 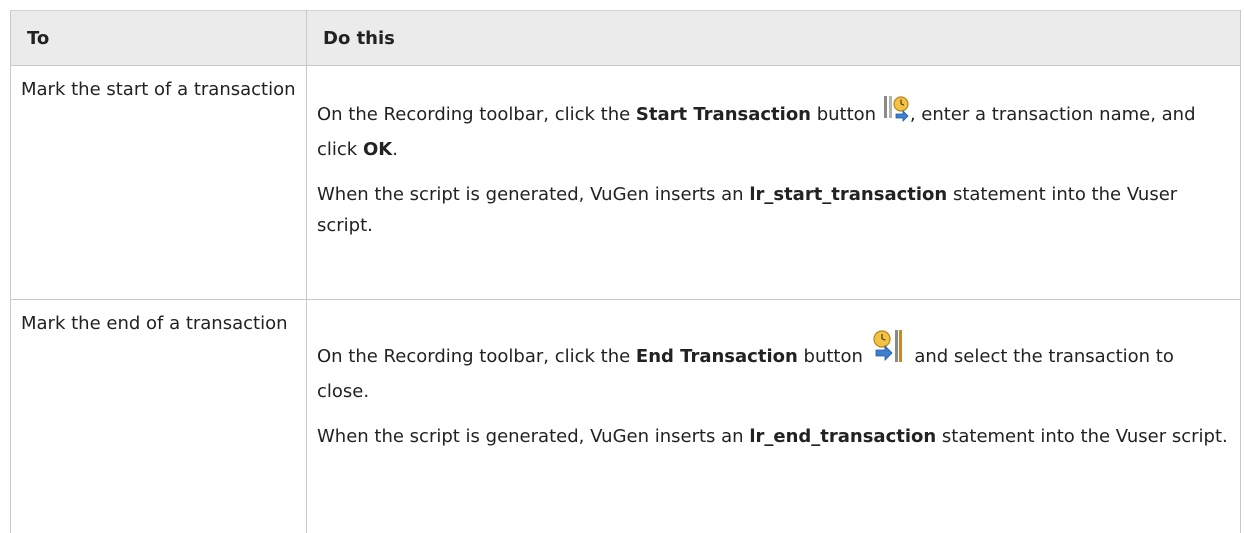 What do you see at coordinates (848, 194) in the screenshot?
I see `function-name: lr_start_transaction` at bounding box center [848, 194].